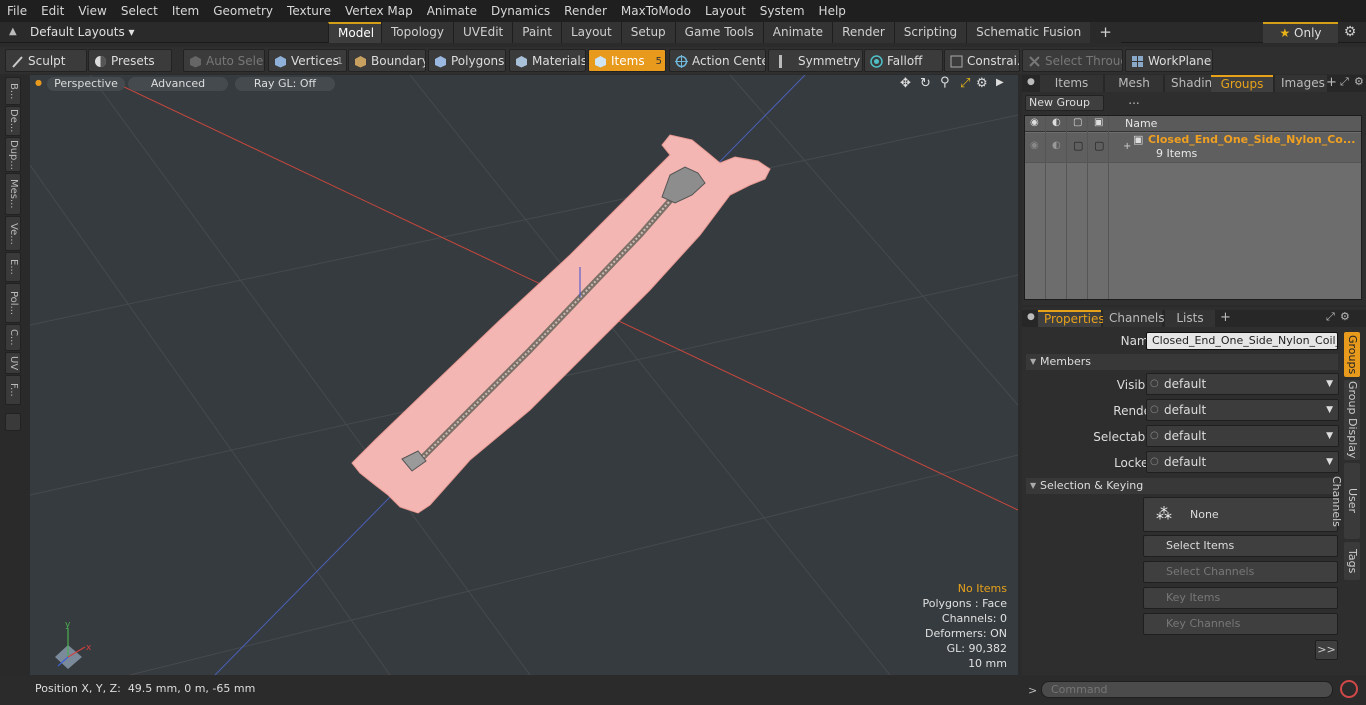  What do you see at coordinates (1190, 318) in the screenshot?
I see `tab-lists: Lists` at bounding box center [1190, 318].